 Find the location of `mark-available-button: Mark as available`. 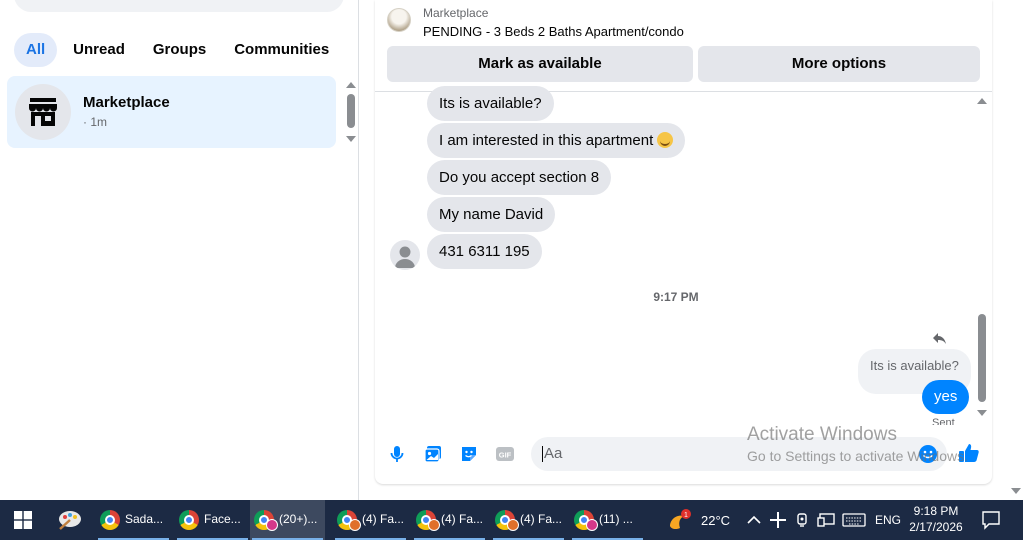

mark-available-button: Mark as available is located at coordinates (540, 64).